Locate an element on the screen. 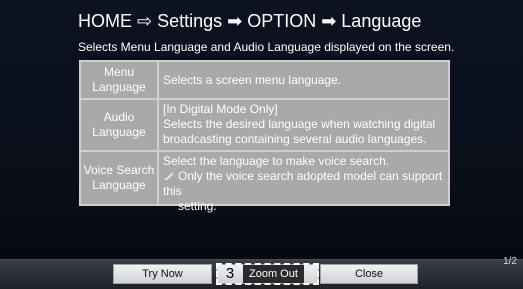  row-label-line: Voice Search is located at coordinates (119, 170).